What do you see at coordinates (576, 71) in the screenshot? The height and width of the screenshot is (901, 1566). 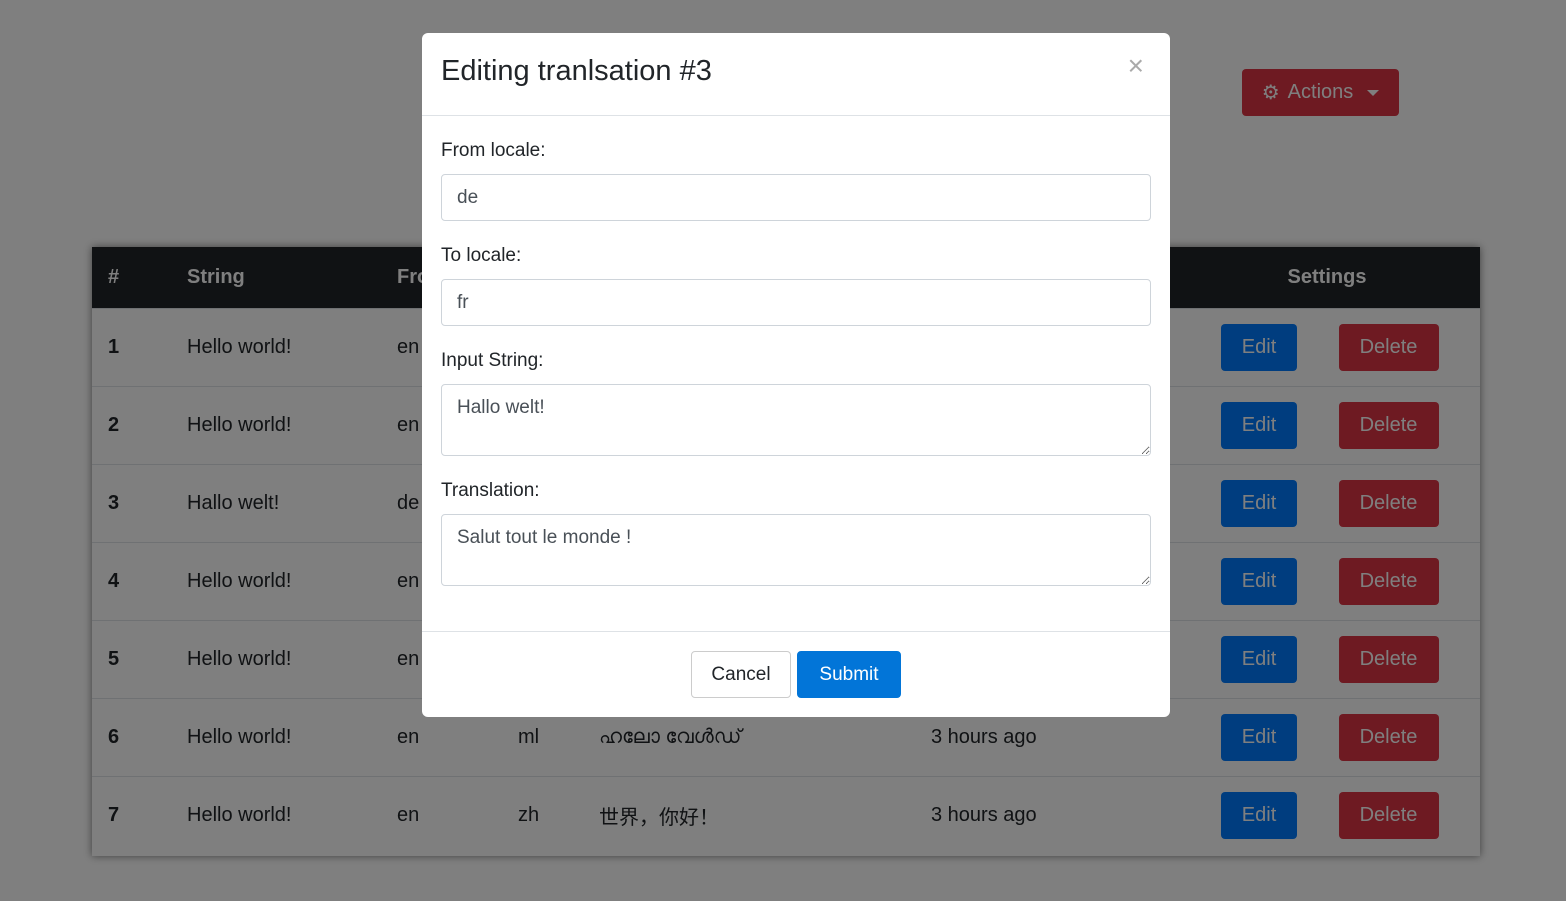 I see `modal-title: Editing tranlsation #3` at bounding box center [576, 71].